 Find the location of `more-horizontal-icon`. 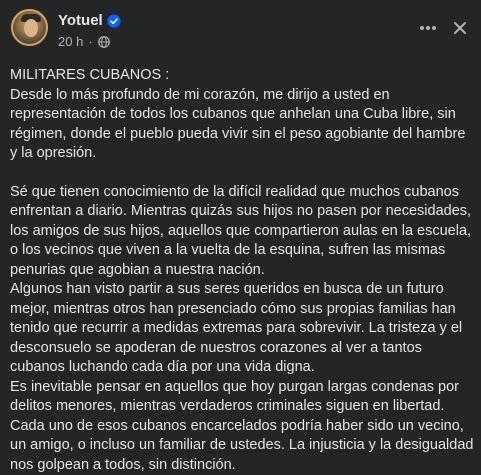

more-horizontal-icon is located at coordinates (428, 28).